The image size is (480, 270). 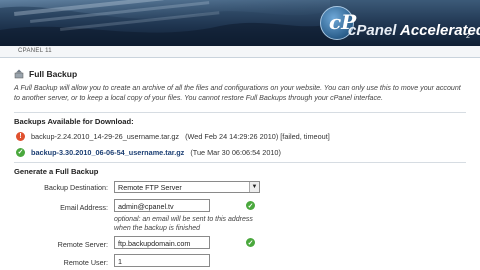 What do you see at coordinates (74, 121) in the screenshot?
I see `downloads-heading: Backups Available for Download:` at bounding box center [74, 121].